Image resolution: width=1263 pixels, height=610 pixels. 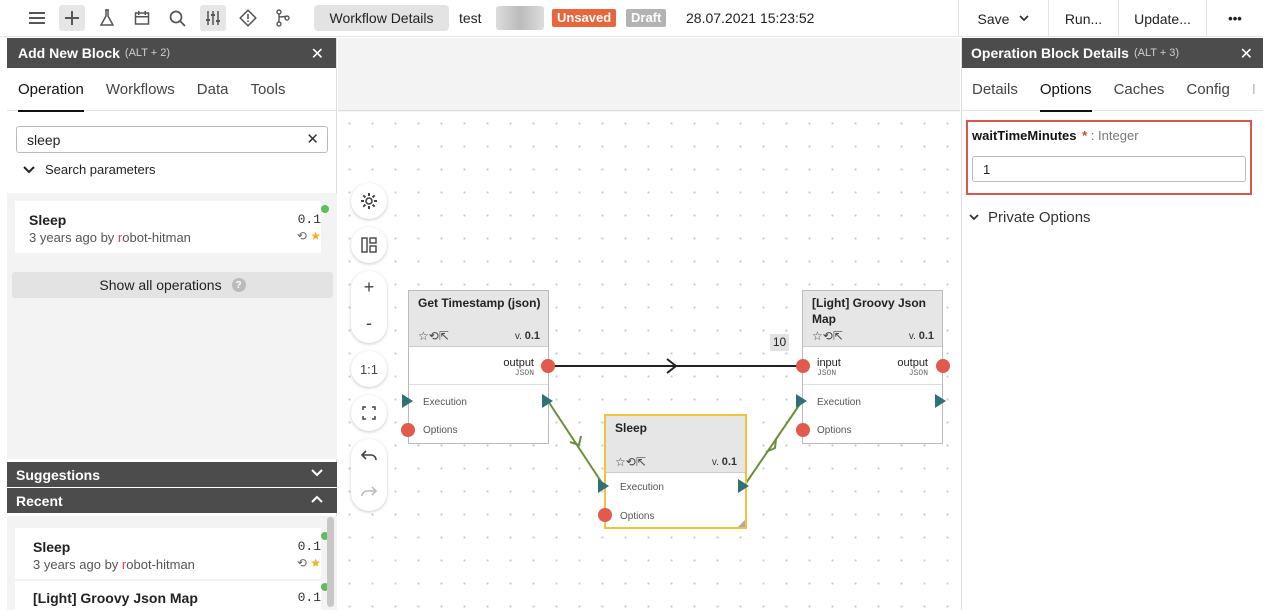 I want to click on block-sleep: Sleep ☆⟲⇱ v. 0.1 Execution Options, so click(x=675, y=471).